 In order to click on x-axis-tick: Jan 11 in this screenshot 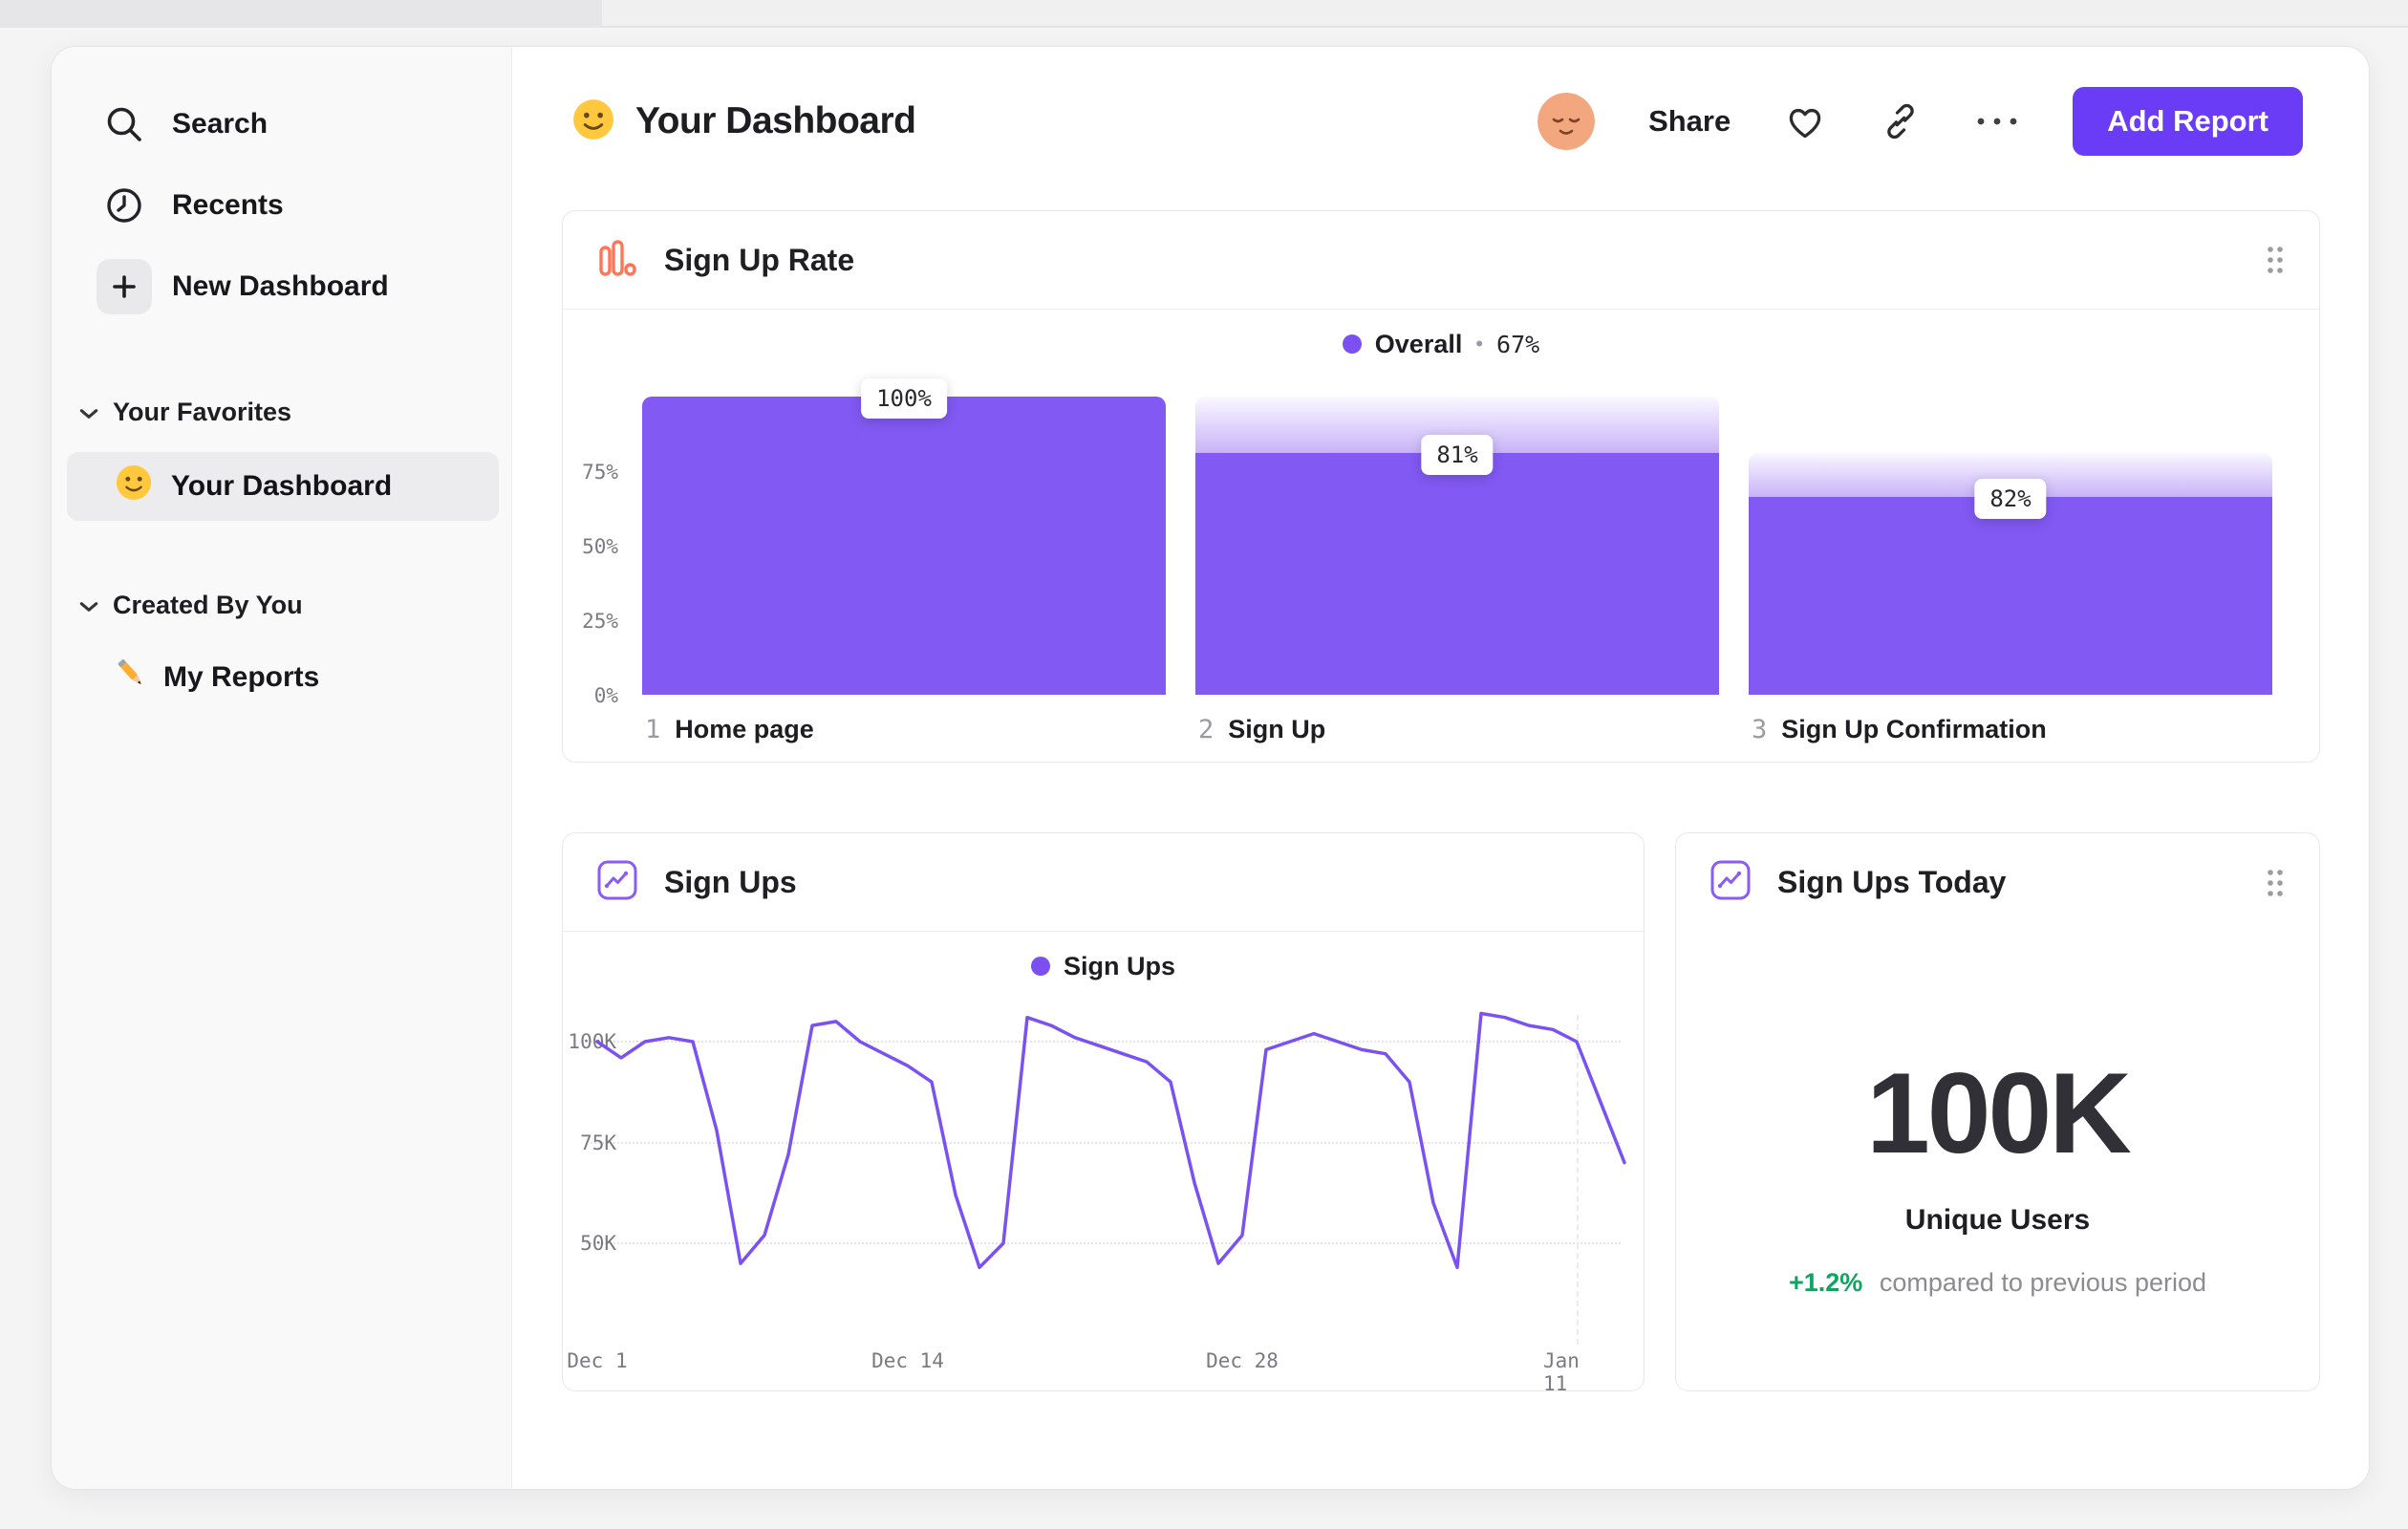, I will do `click(1562, 1372)`.